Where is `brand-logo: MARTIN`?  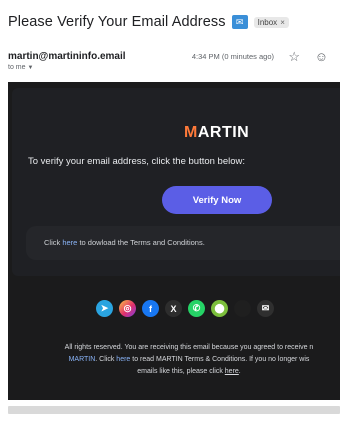 brand-logo: MARTIN is located at coordinates (216, 133).